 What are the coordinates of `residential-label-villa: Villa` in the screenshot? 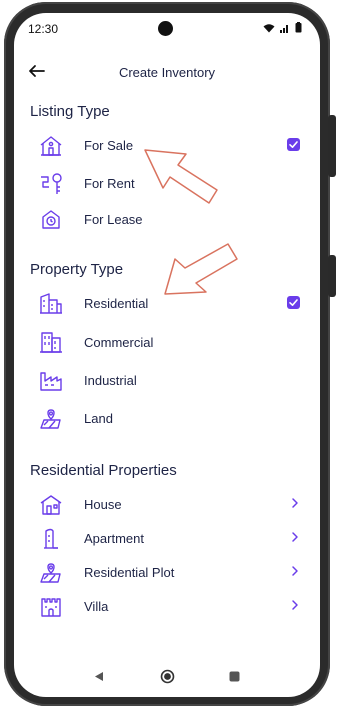 It's located at (96, 606).